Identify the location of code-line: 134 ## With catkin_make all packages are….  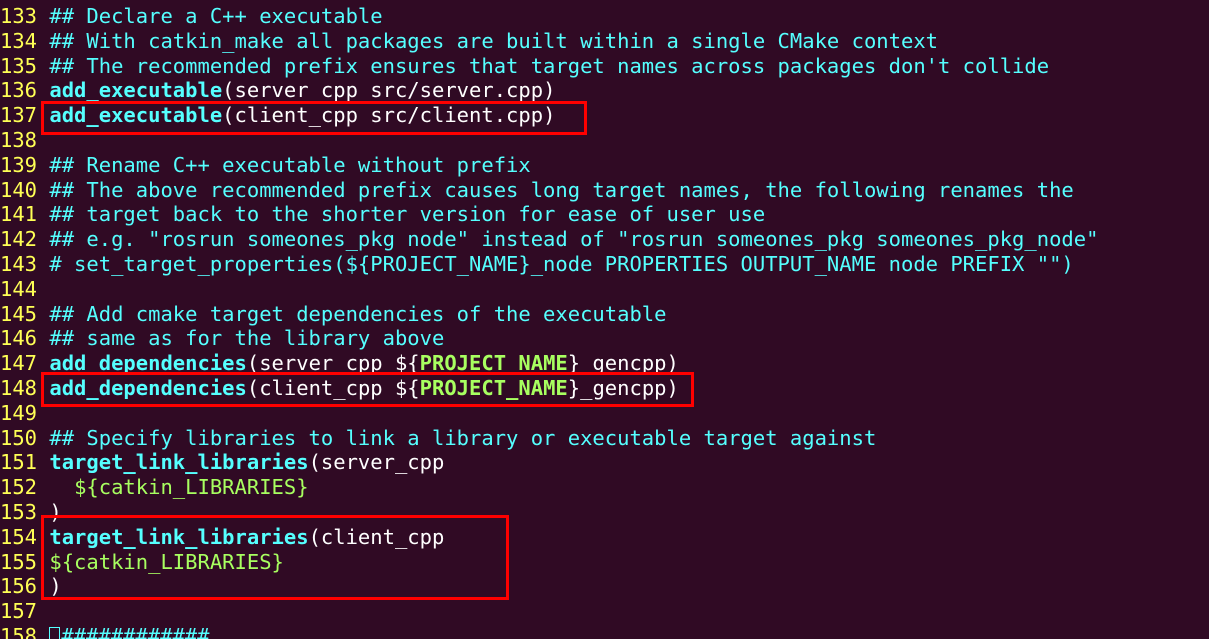
(469, 41).